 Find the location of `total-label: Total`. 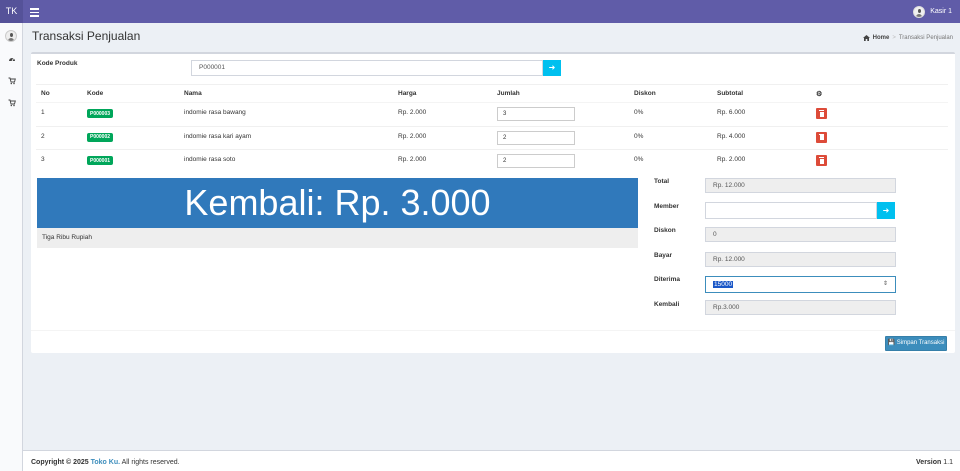

total-label: Total is located at coordinates (662, 181).